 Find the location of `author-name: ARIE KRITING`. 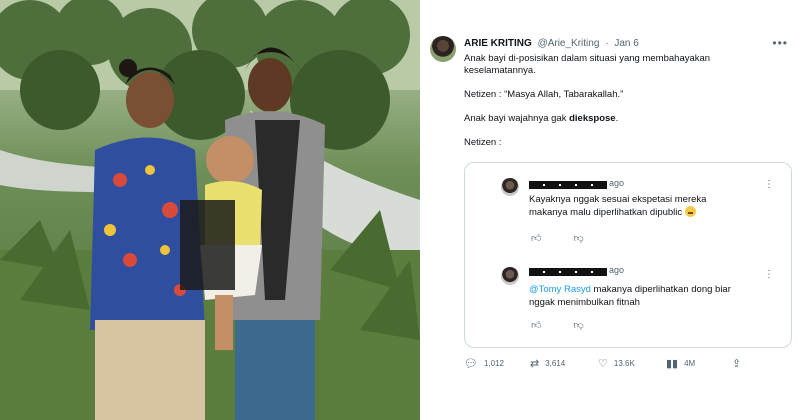

author-name: ARIE KRITING is located at coordinates (498, 43).